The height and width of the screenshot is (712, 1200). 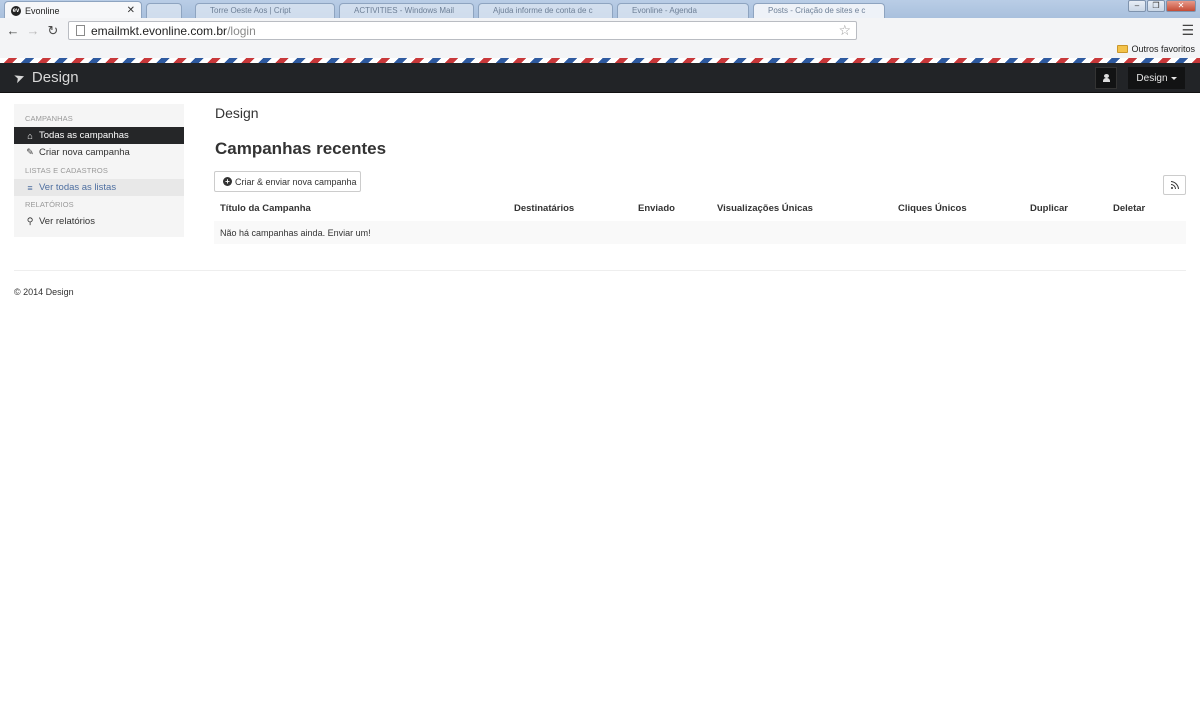 I want to click on user-icon, so click(x=1106, y=78).